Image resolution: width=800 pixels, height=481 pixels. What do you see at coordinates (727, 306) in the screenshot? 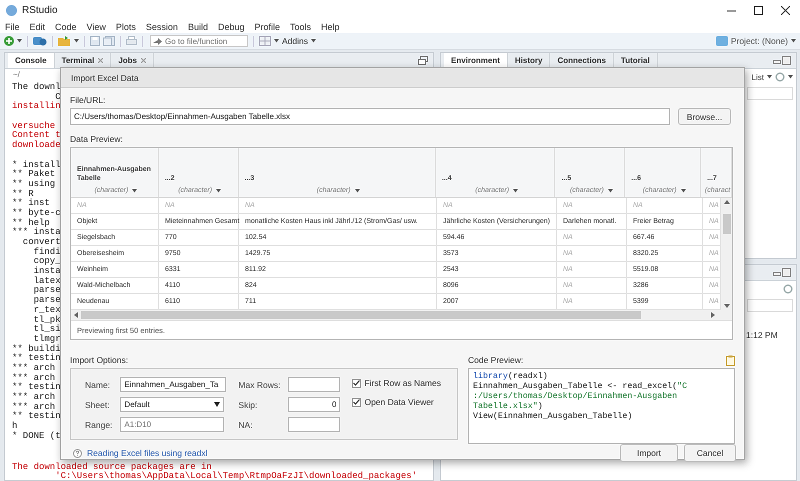
I see `scroll-down-icon` at bounding box center [727, 306].